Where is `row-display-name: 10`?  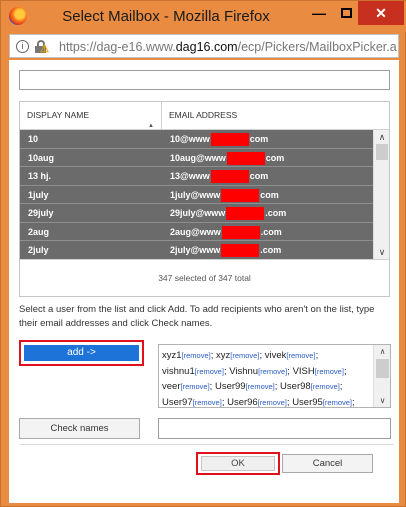
row-display-name: 10 is located at coordinates (33, 139).